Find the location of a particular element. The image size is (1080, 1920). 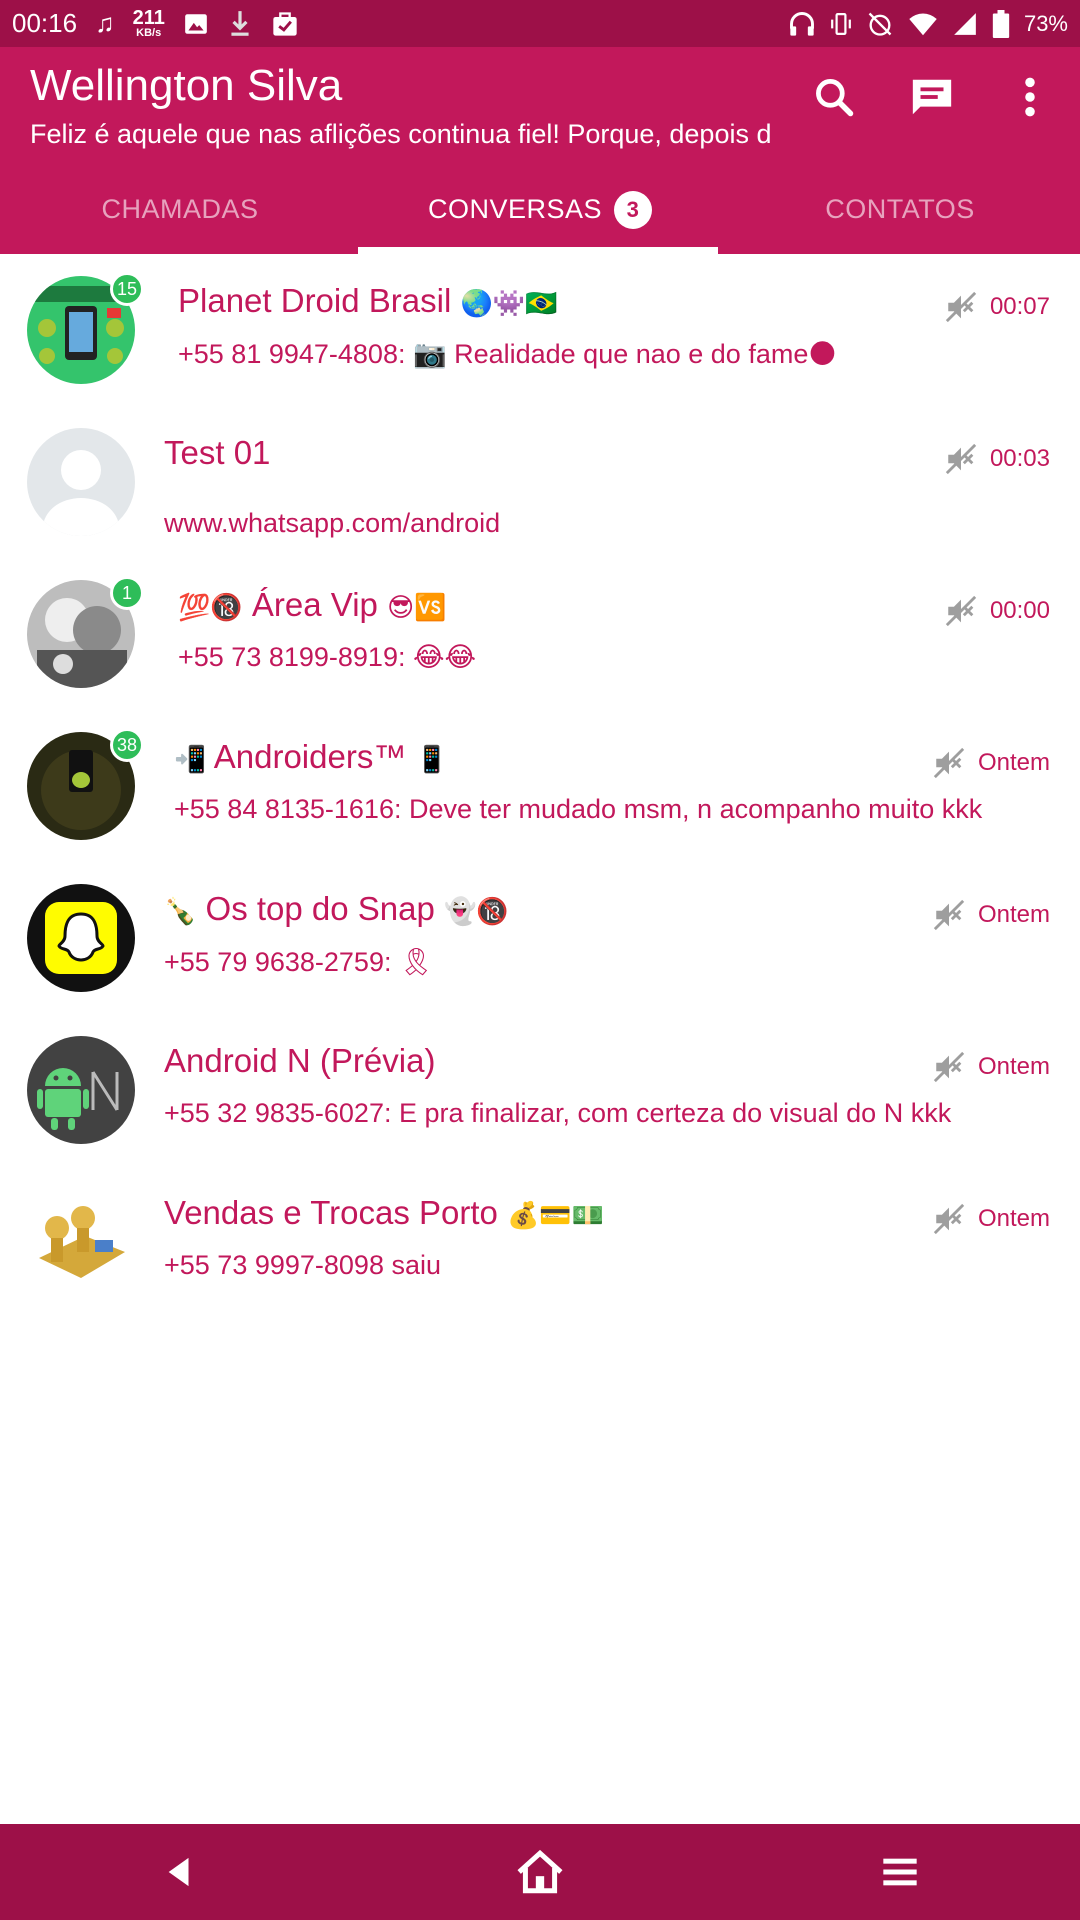

chat-time-wrap: 00:07 is located at coordinates (997, 307).